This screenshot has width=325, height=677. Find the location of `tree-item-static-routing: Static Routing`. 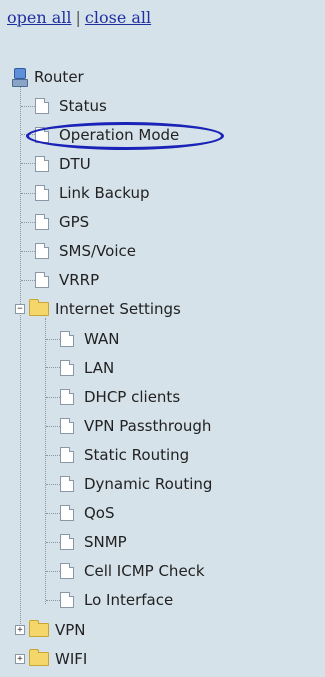

tree-item-static-routing: Static Routing is located at coordinates (124, 455).